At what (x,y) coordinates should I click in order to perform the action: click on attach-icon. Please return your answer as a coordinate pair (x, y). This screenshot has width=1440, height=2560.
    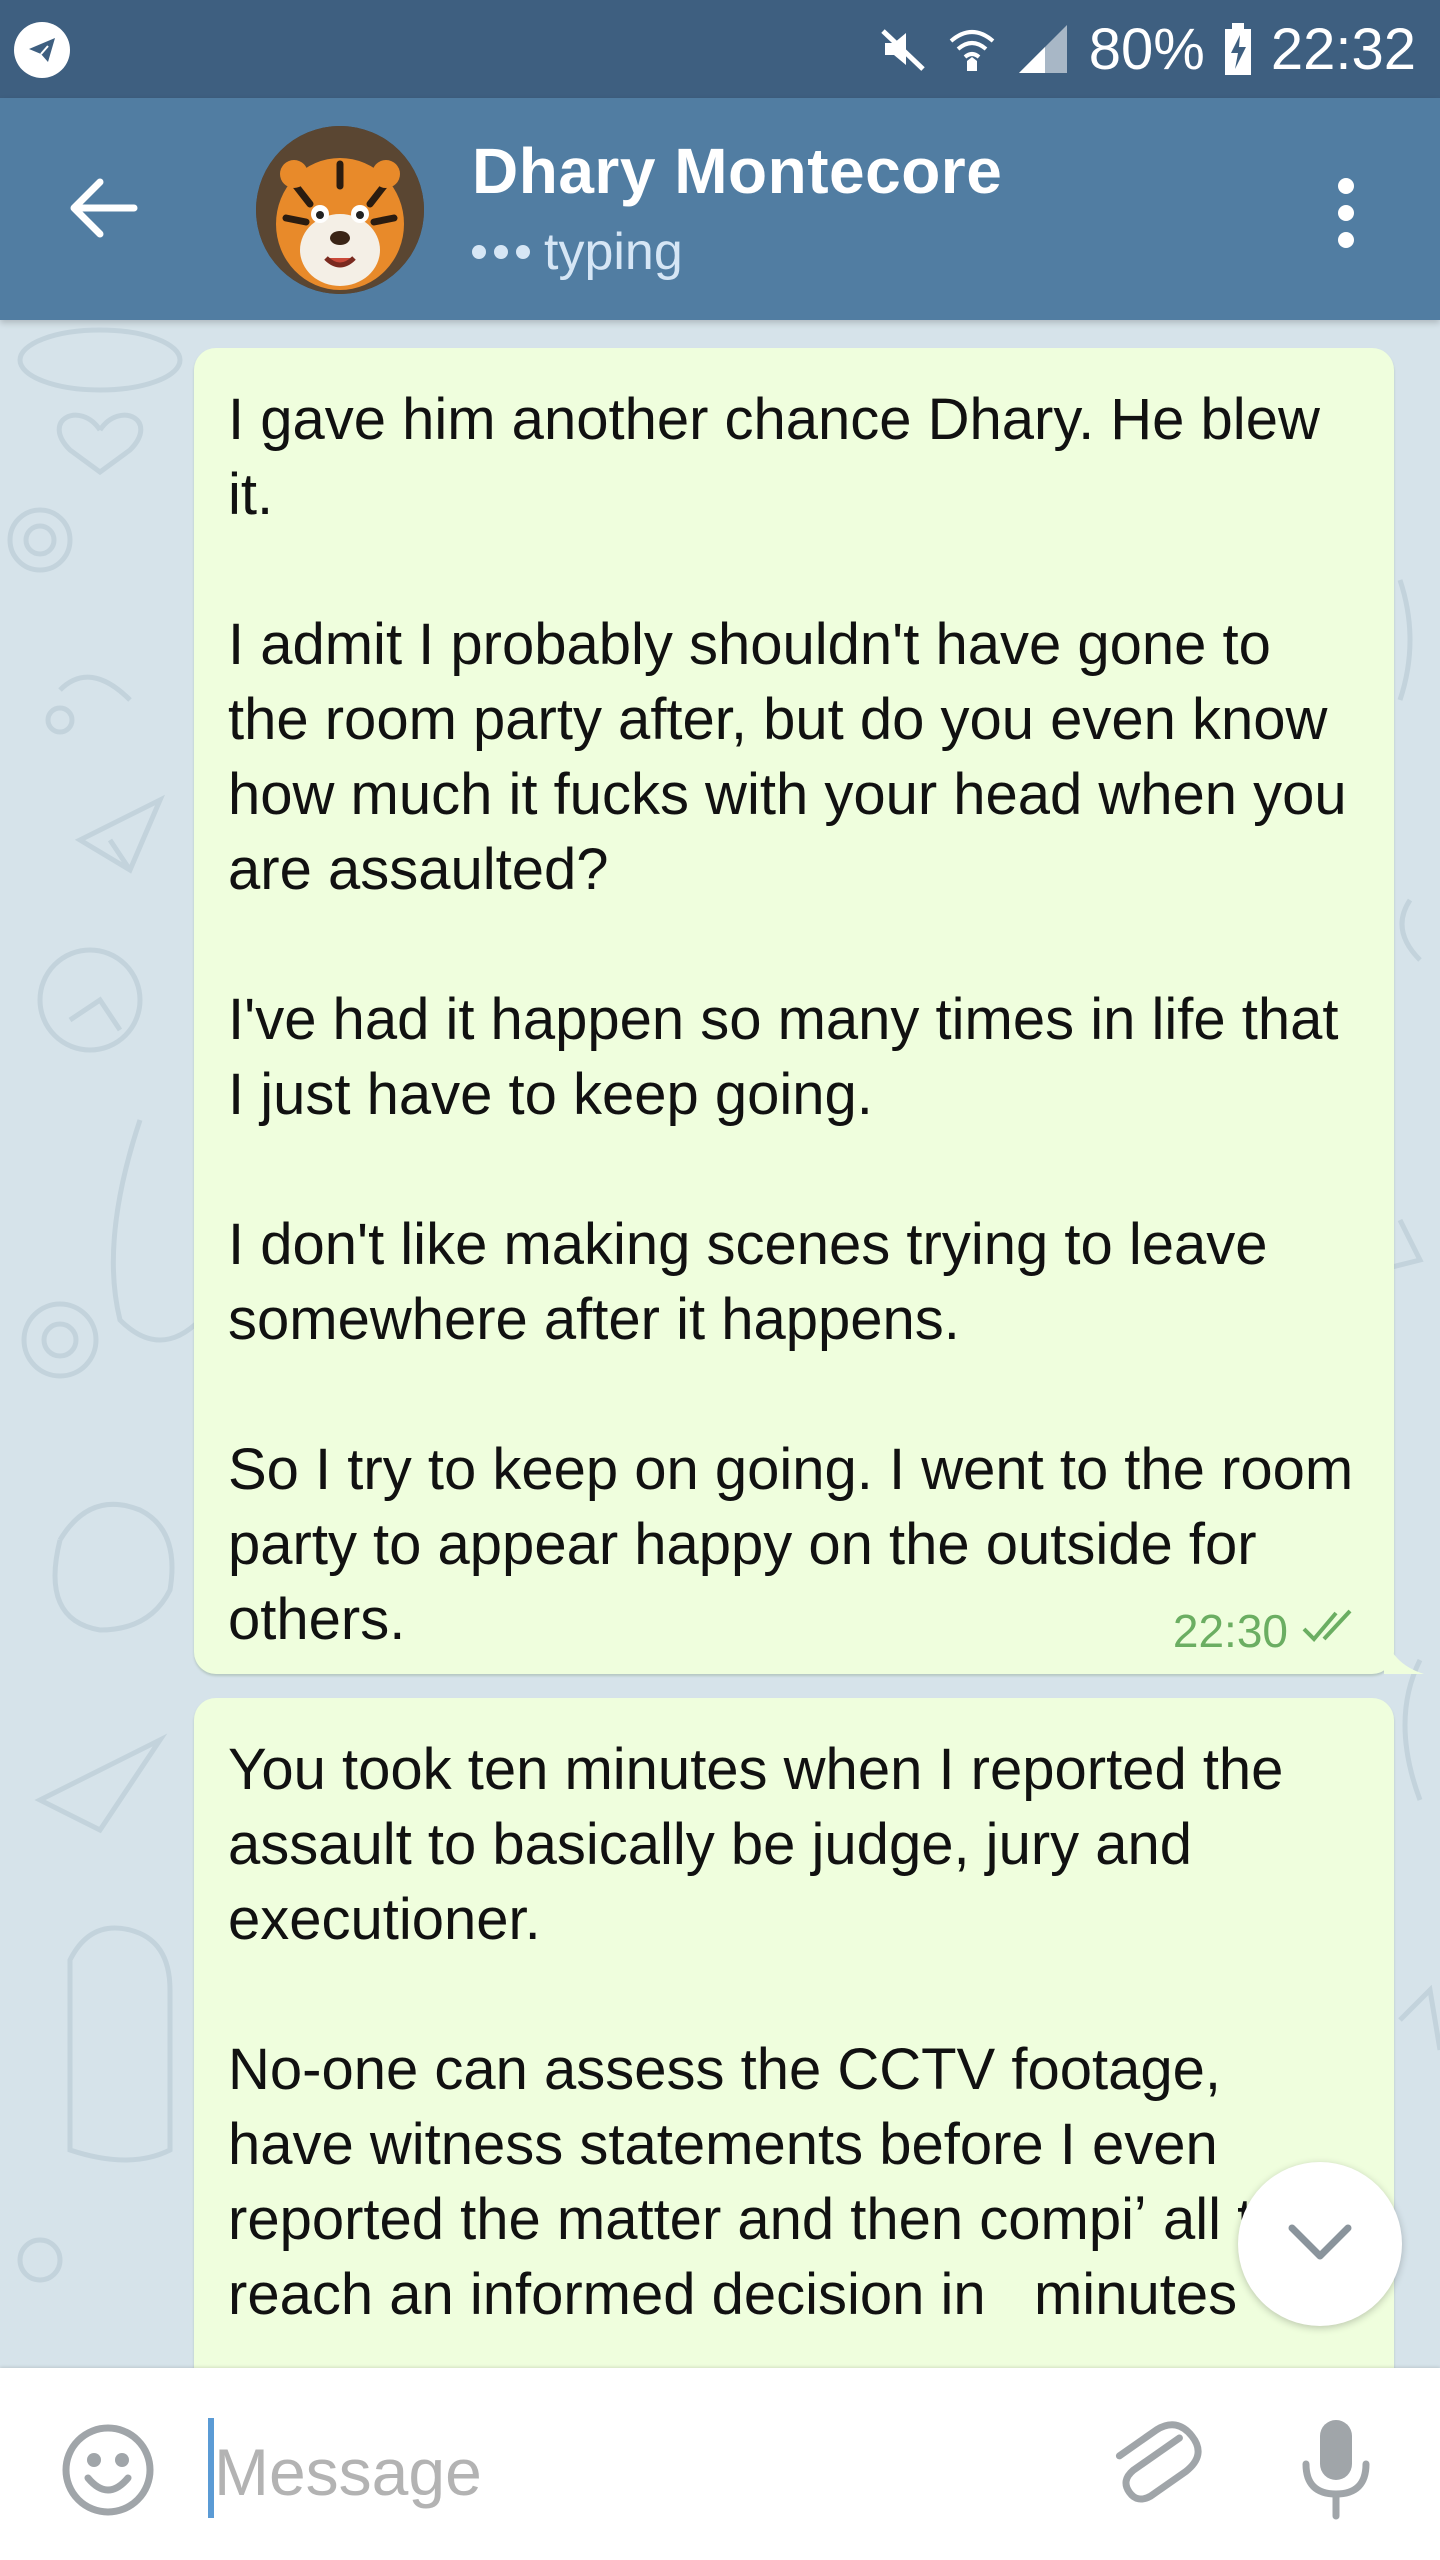
    Looking at the image, I should click on (1154, 2467).